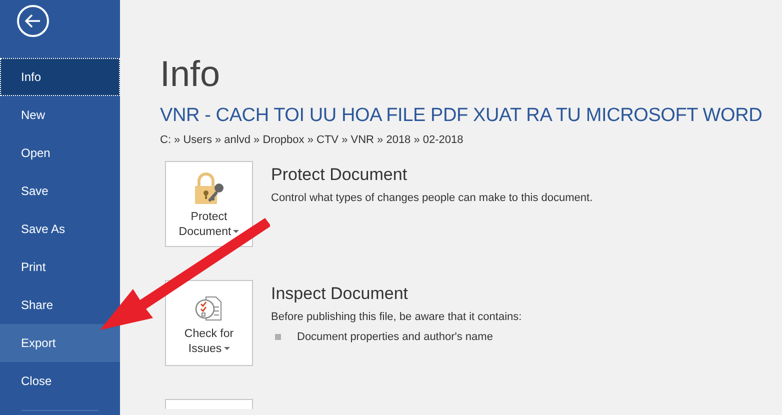 The width and height of the screenshot is (782, 415). I want to click on lock-key-icon, so click(209, 189).